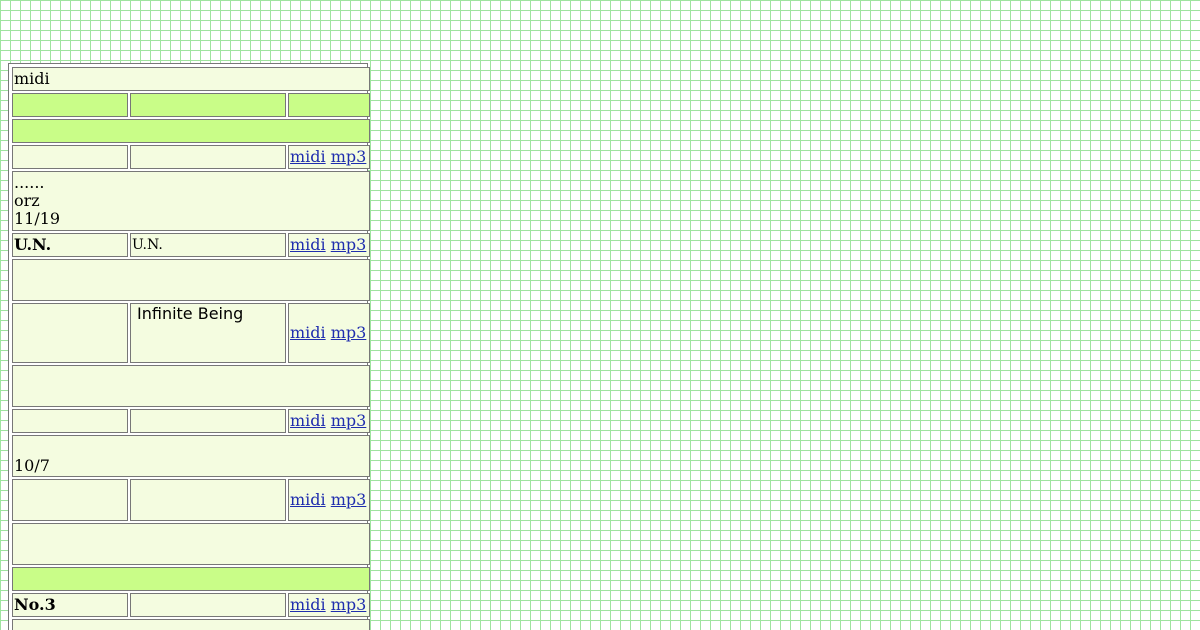  I want to click on song-name-cell: No.3, so click(70, 605).